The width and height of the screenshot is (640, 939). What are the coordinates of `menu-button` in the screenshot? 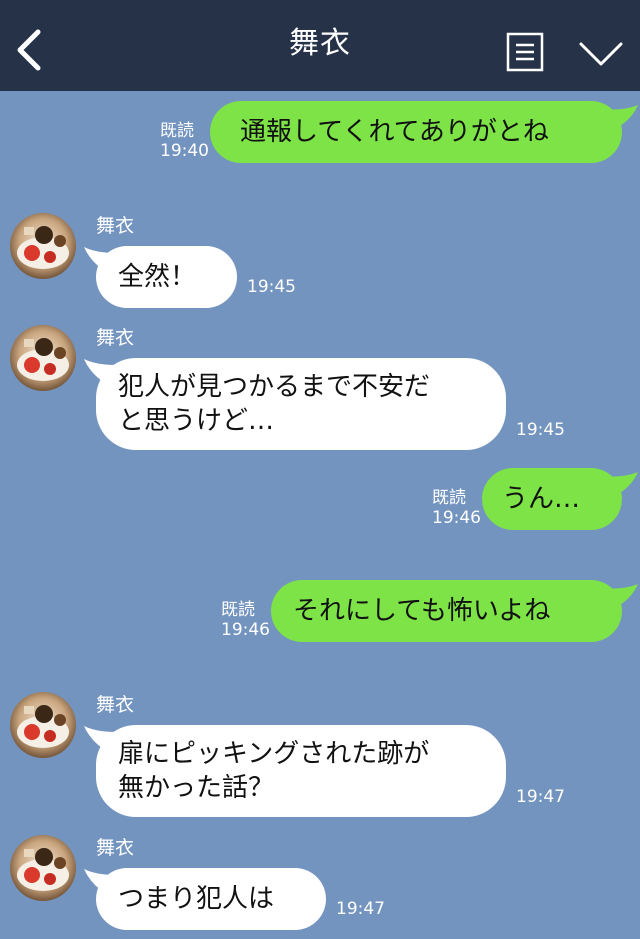 It's located at (525, 52).